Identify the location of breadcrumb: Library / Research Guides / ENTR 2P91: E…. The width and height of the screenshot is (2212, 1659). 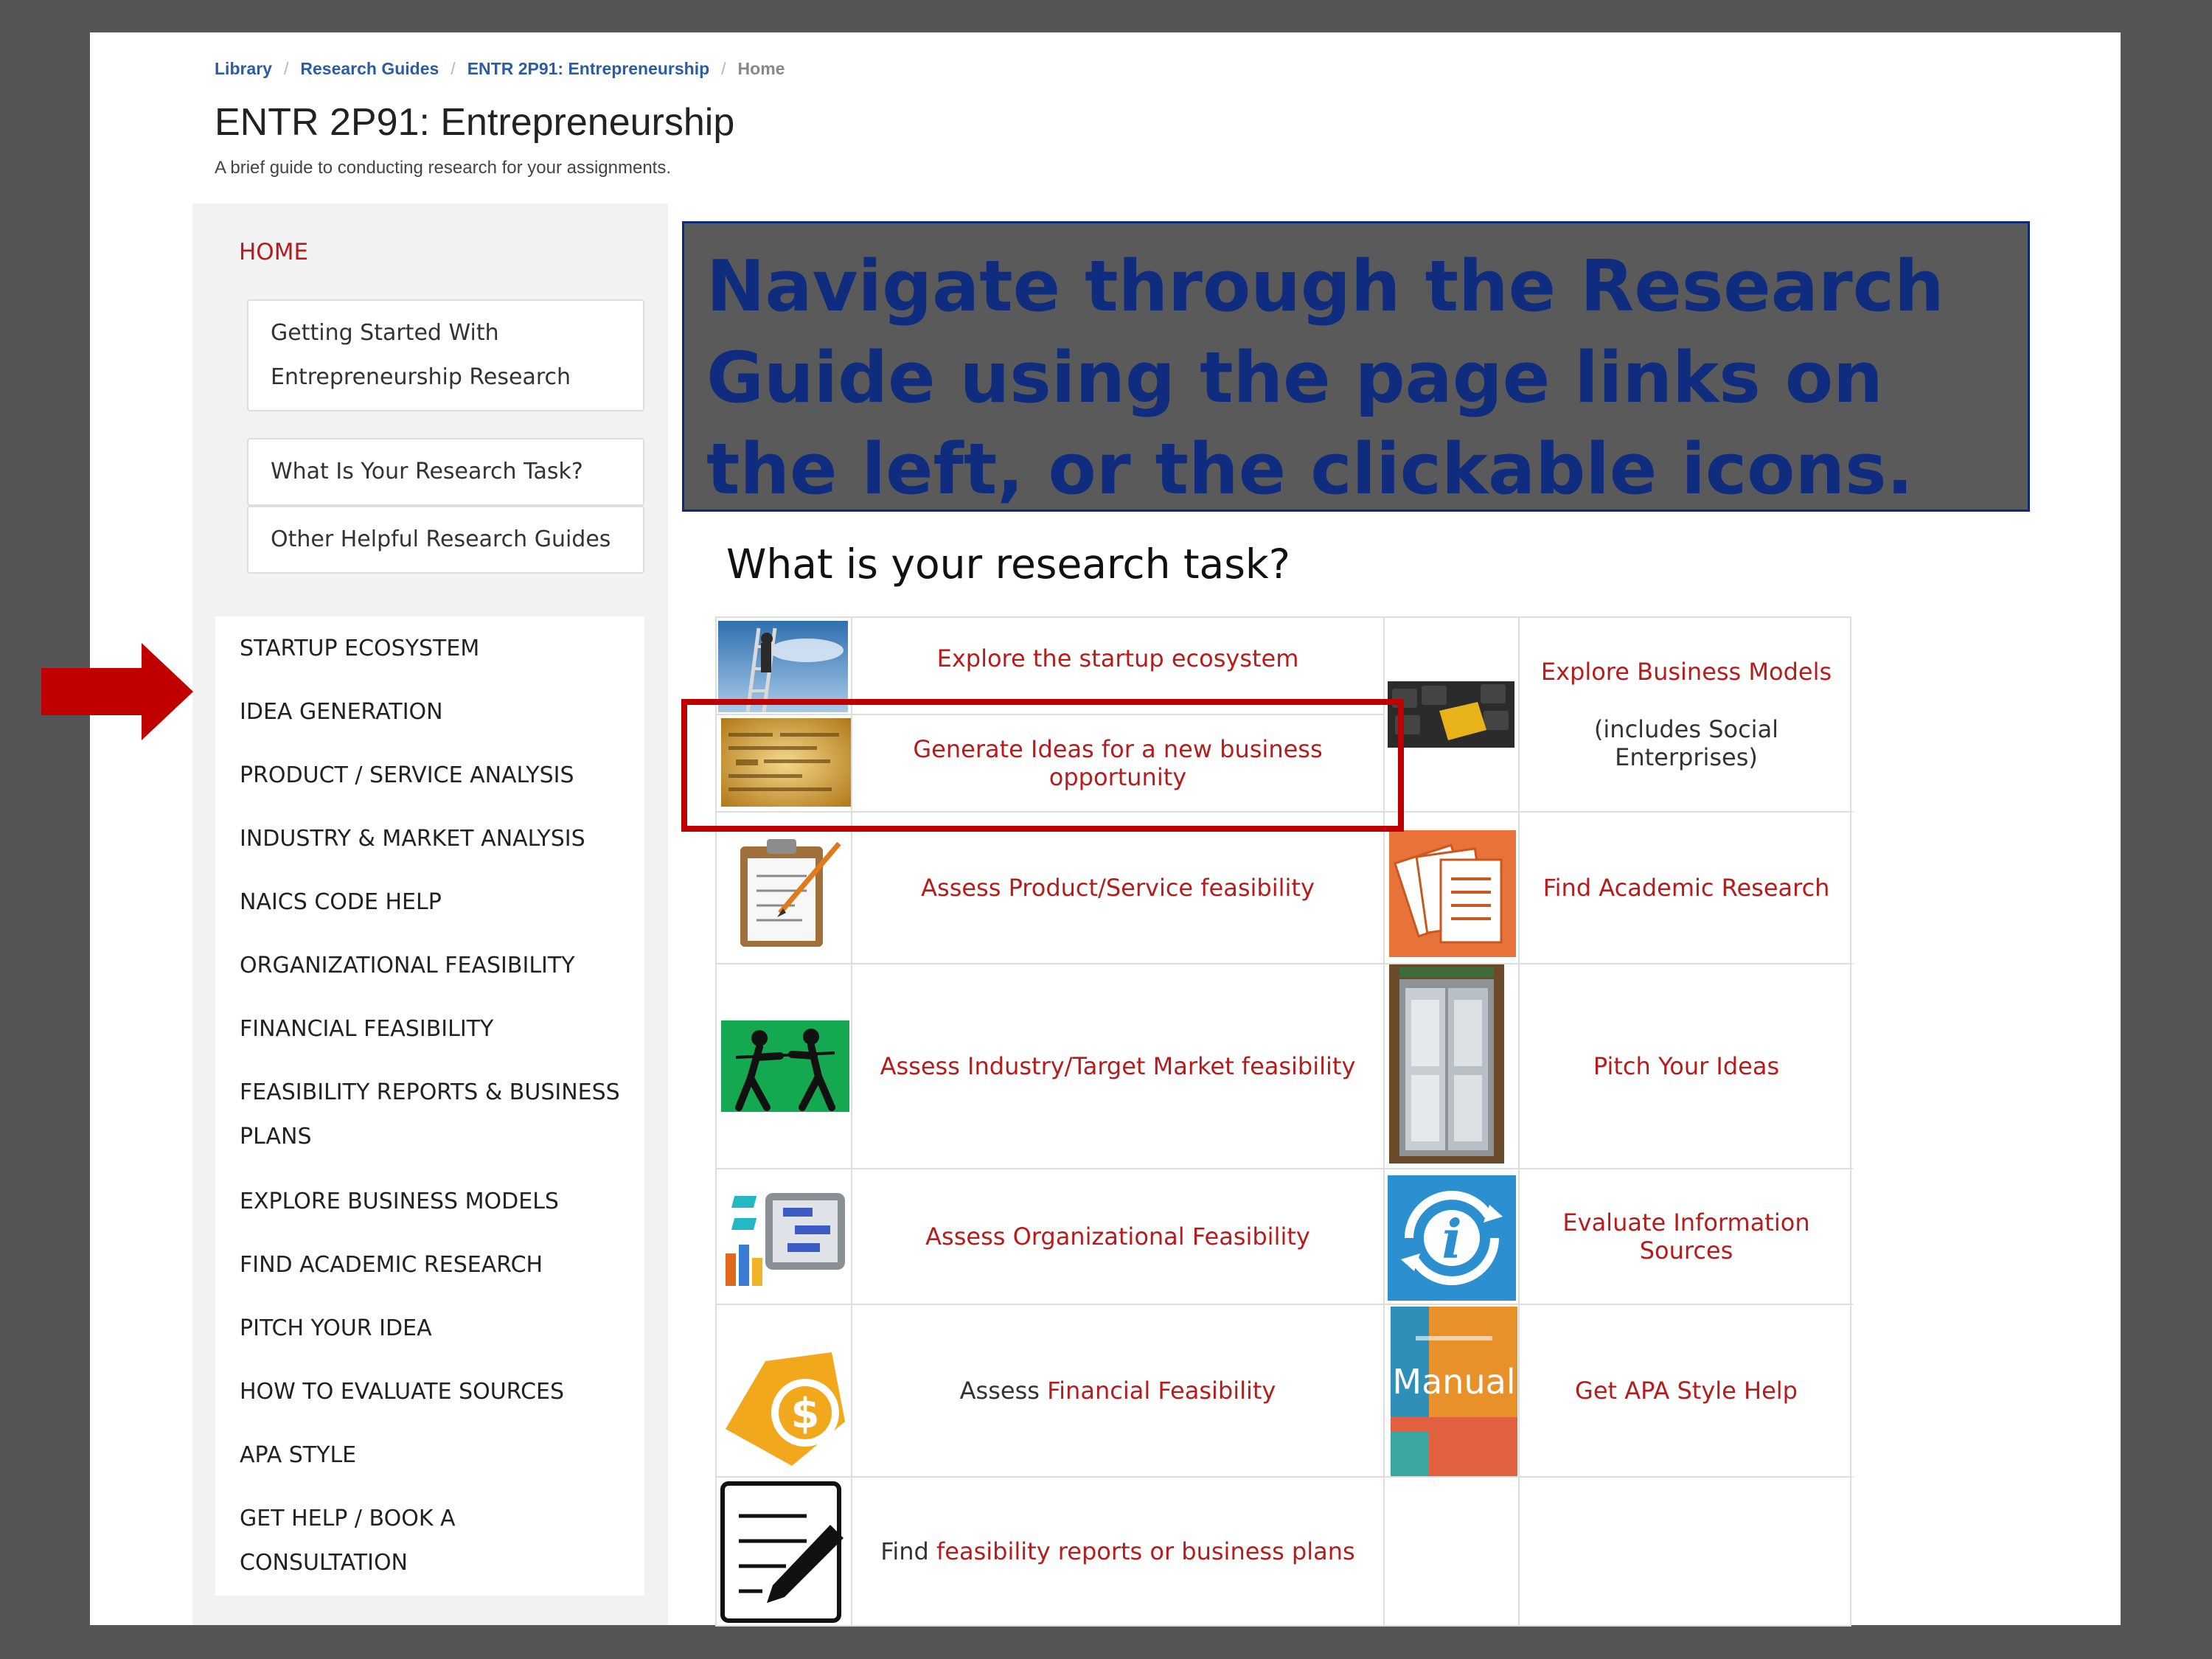
(500, 69).